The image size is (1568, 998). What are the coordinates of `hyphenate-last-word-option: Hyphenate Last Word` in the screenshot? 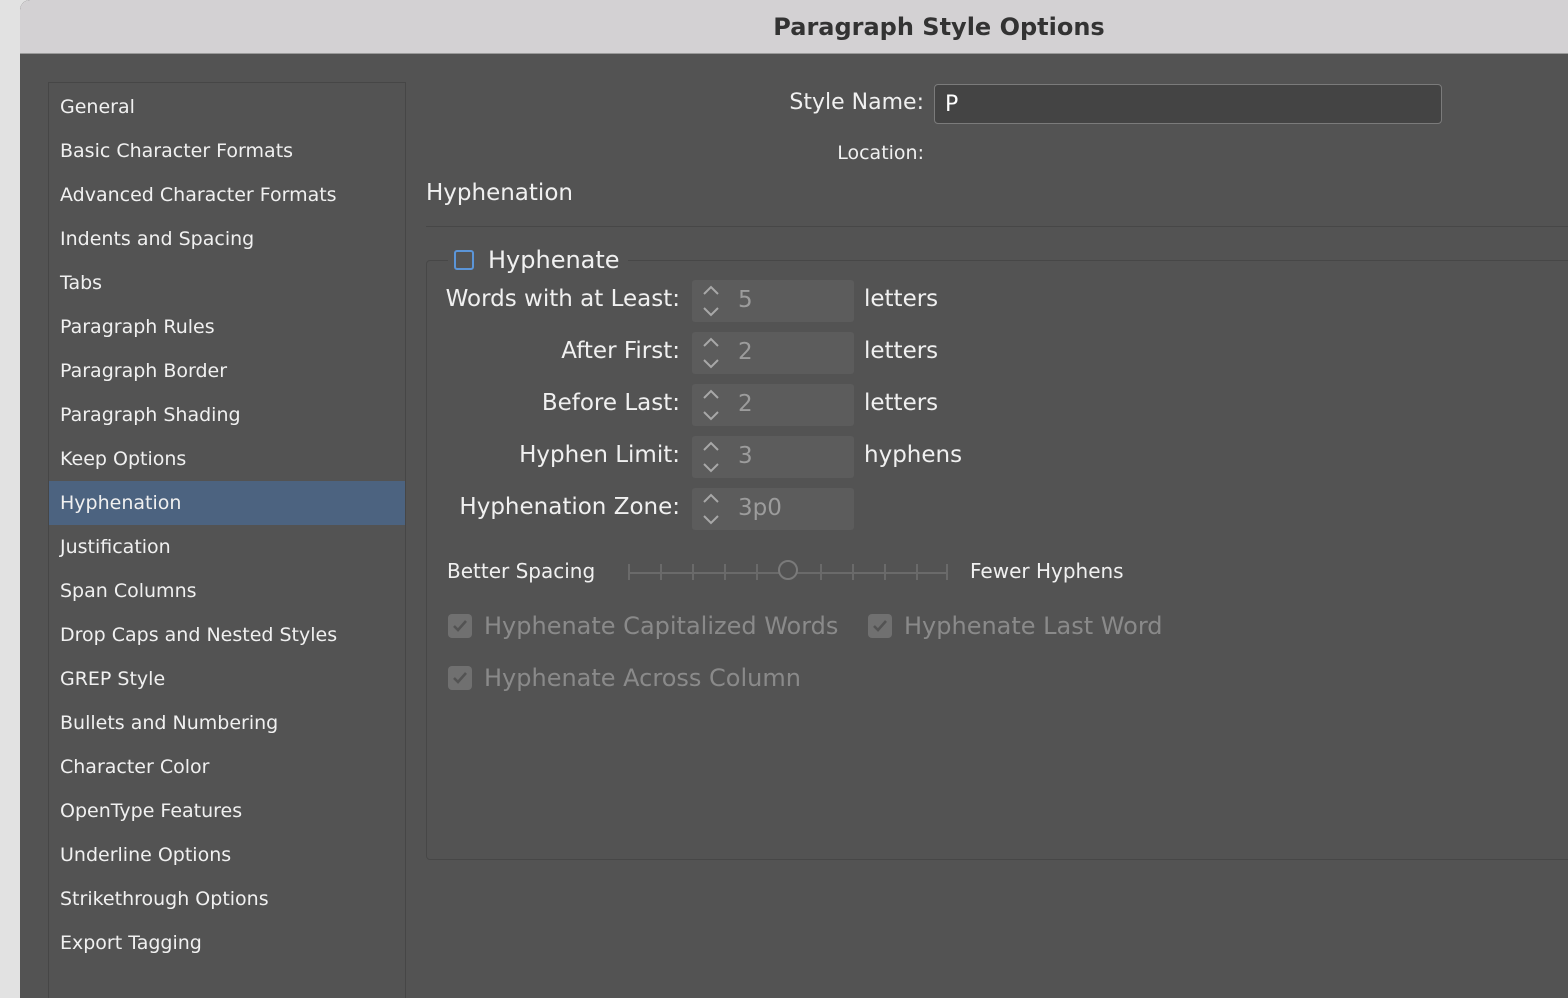 It's located at (1015, 626).